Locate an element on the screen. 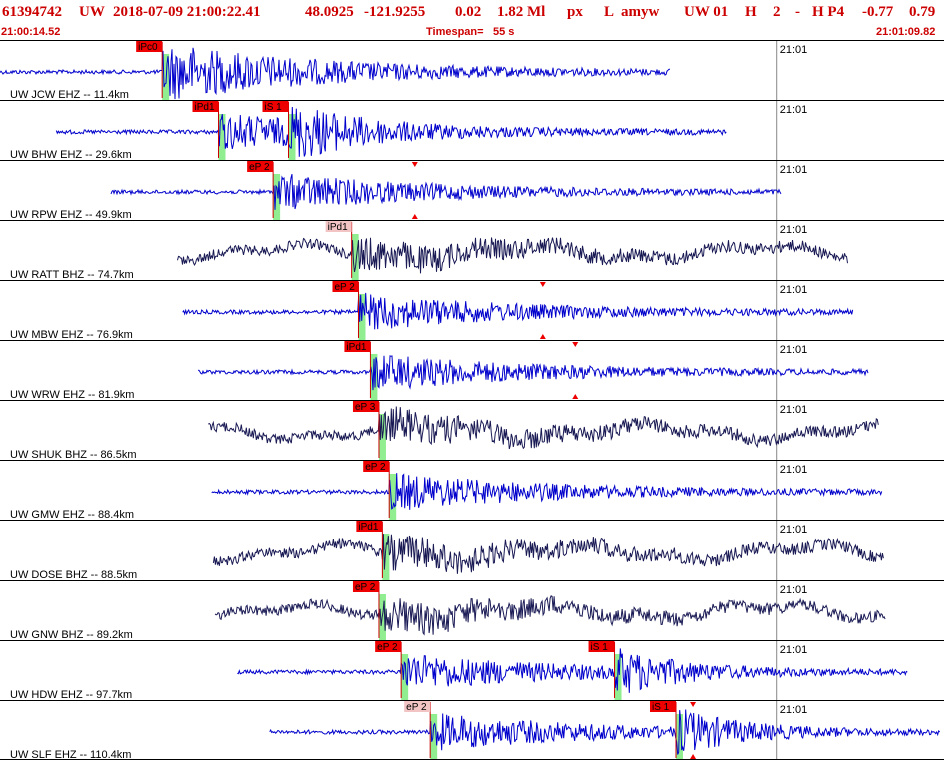 The width and height of the screenshot is (944, 760). trace-row: eP 2 21:01 UW GNW BHZ -- 89.2km is located at coordinates (472, 610).